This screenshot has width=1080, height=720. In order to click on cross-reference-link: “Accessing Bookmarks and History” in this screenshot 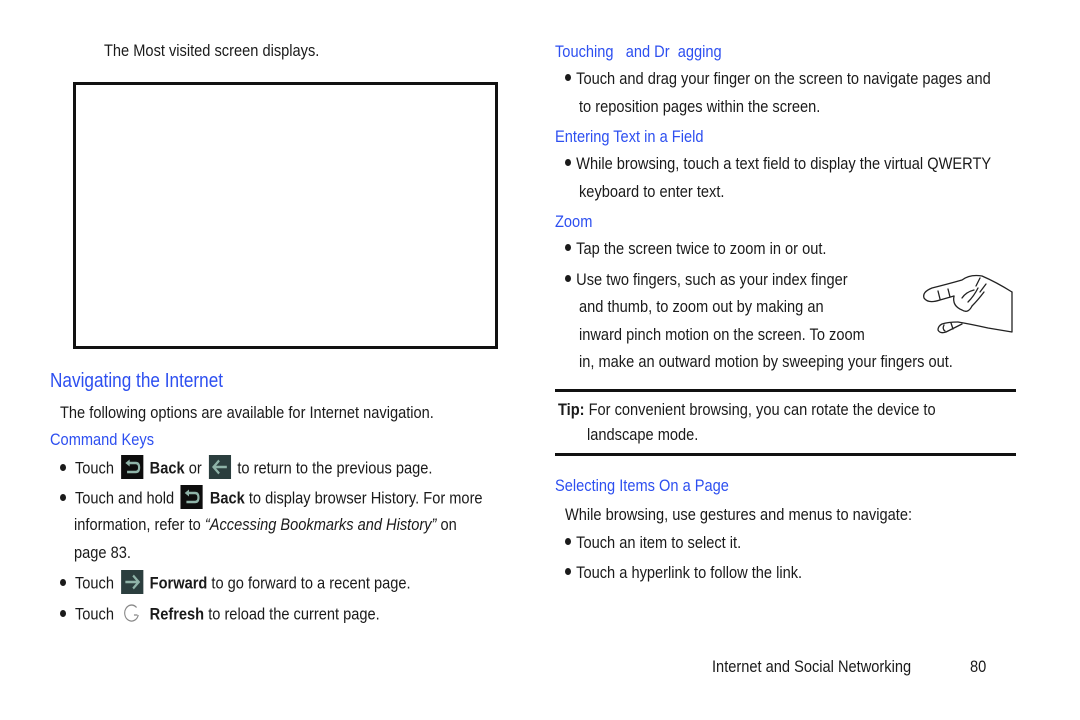, I will do `click(321, 524)`.